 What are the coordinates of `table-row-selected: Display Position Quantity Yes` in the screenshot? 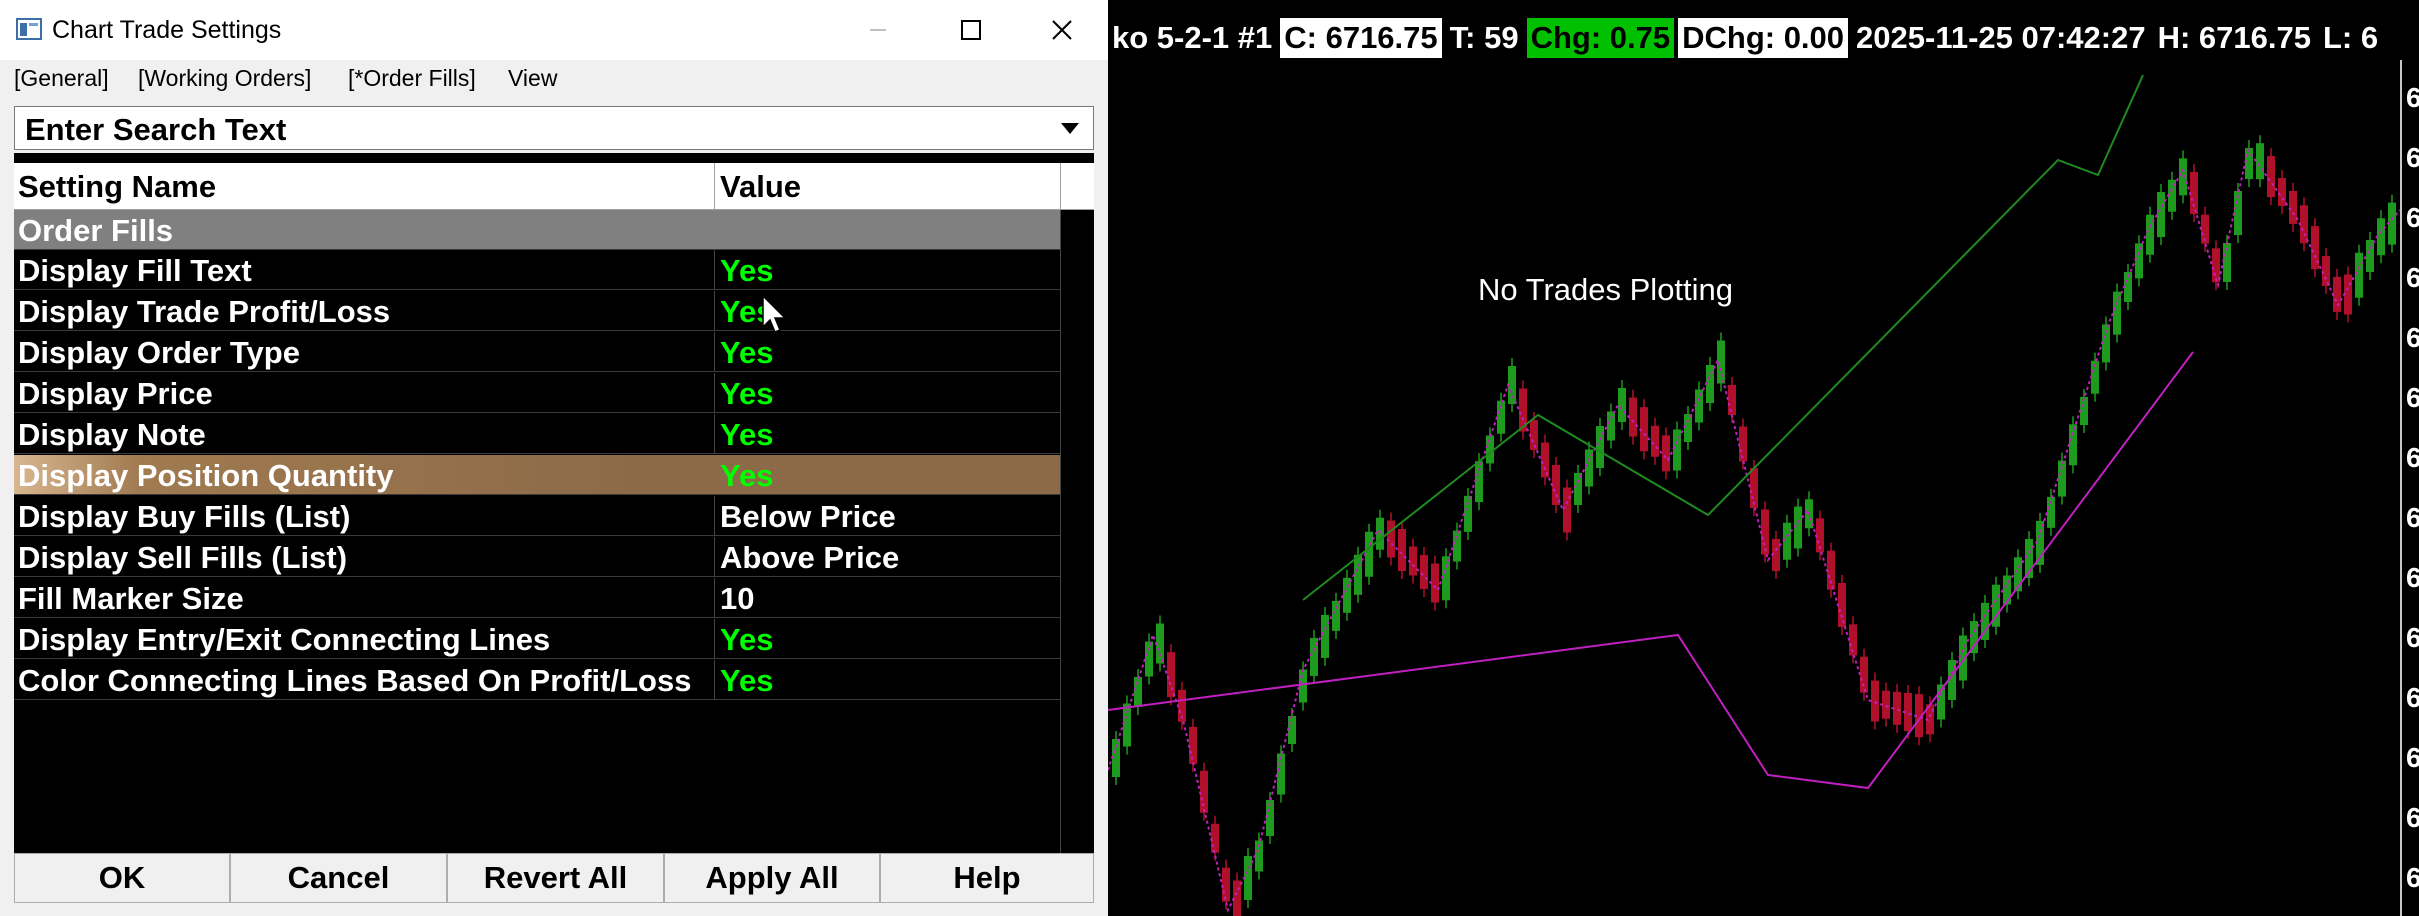 It's located at (537, 475).